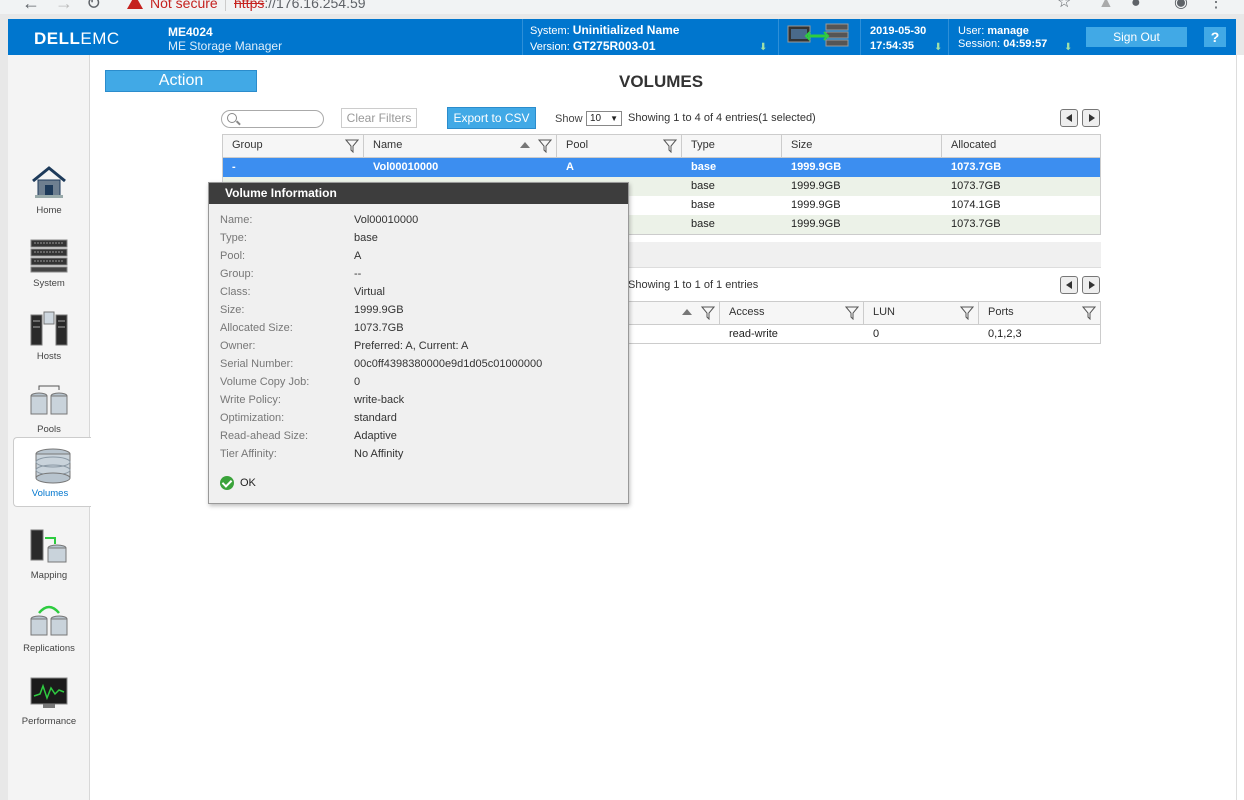  What do you see at coordinates (49, 620) in the screenshot?
I see `replications-icon` at bounding box center [49, 620].